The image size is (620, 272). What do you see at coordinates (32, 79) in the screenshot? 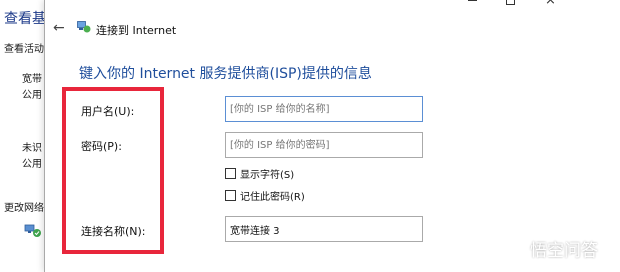
I see `network-1-name: 宽带` at bounding box center [32, 79].